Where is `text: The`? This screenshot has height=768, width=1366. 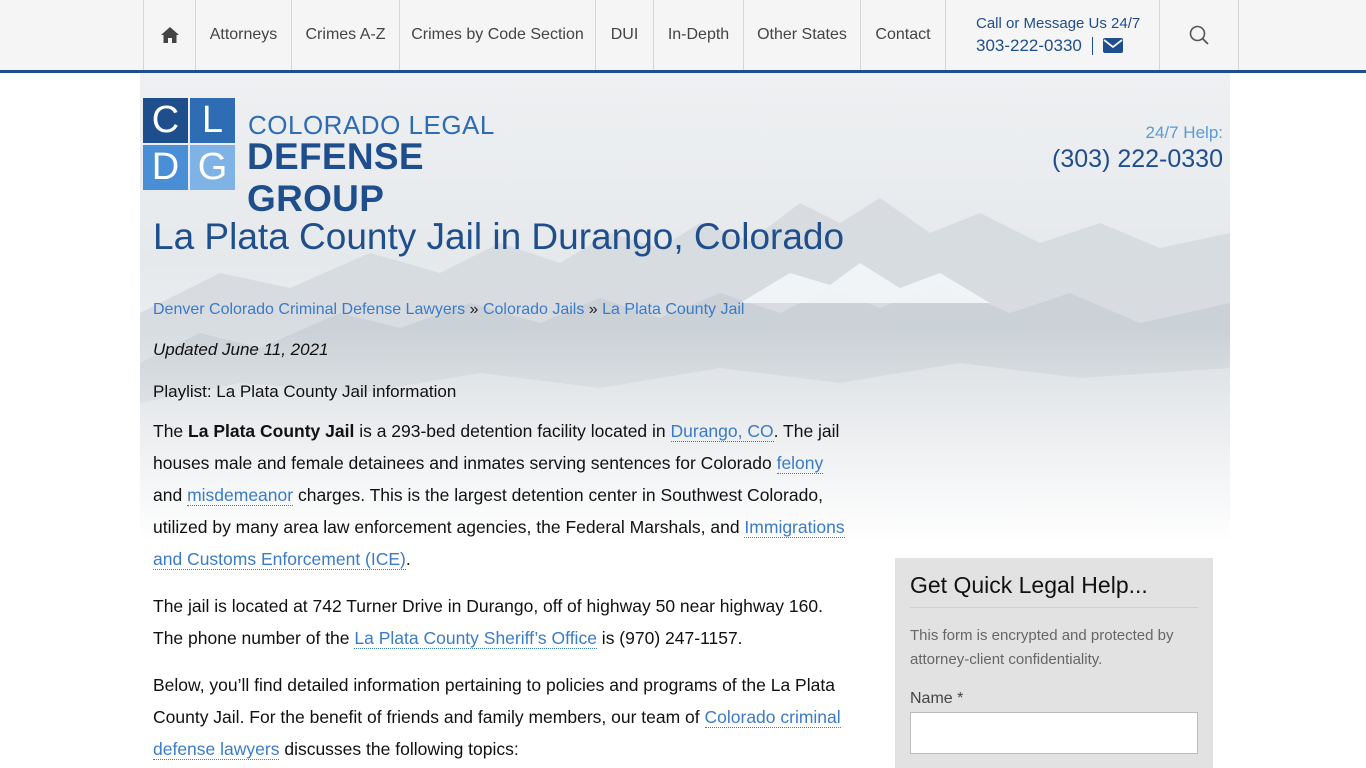
text: The is located at coordinates (171, 431).